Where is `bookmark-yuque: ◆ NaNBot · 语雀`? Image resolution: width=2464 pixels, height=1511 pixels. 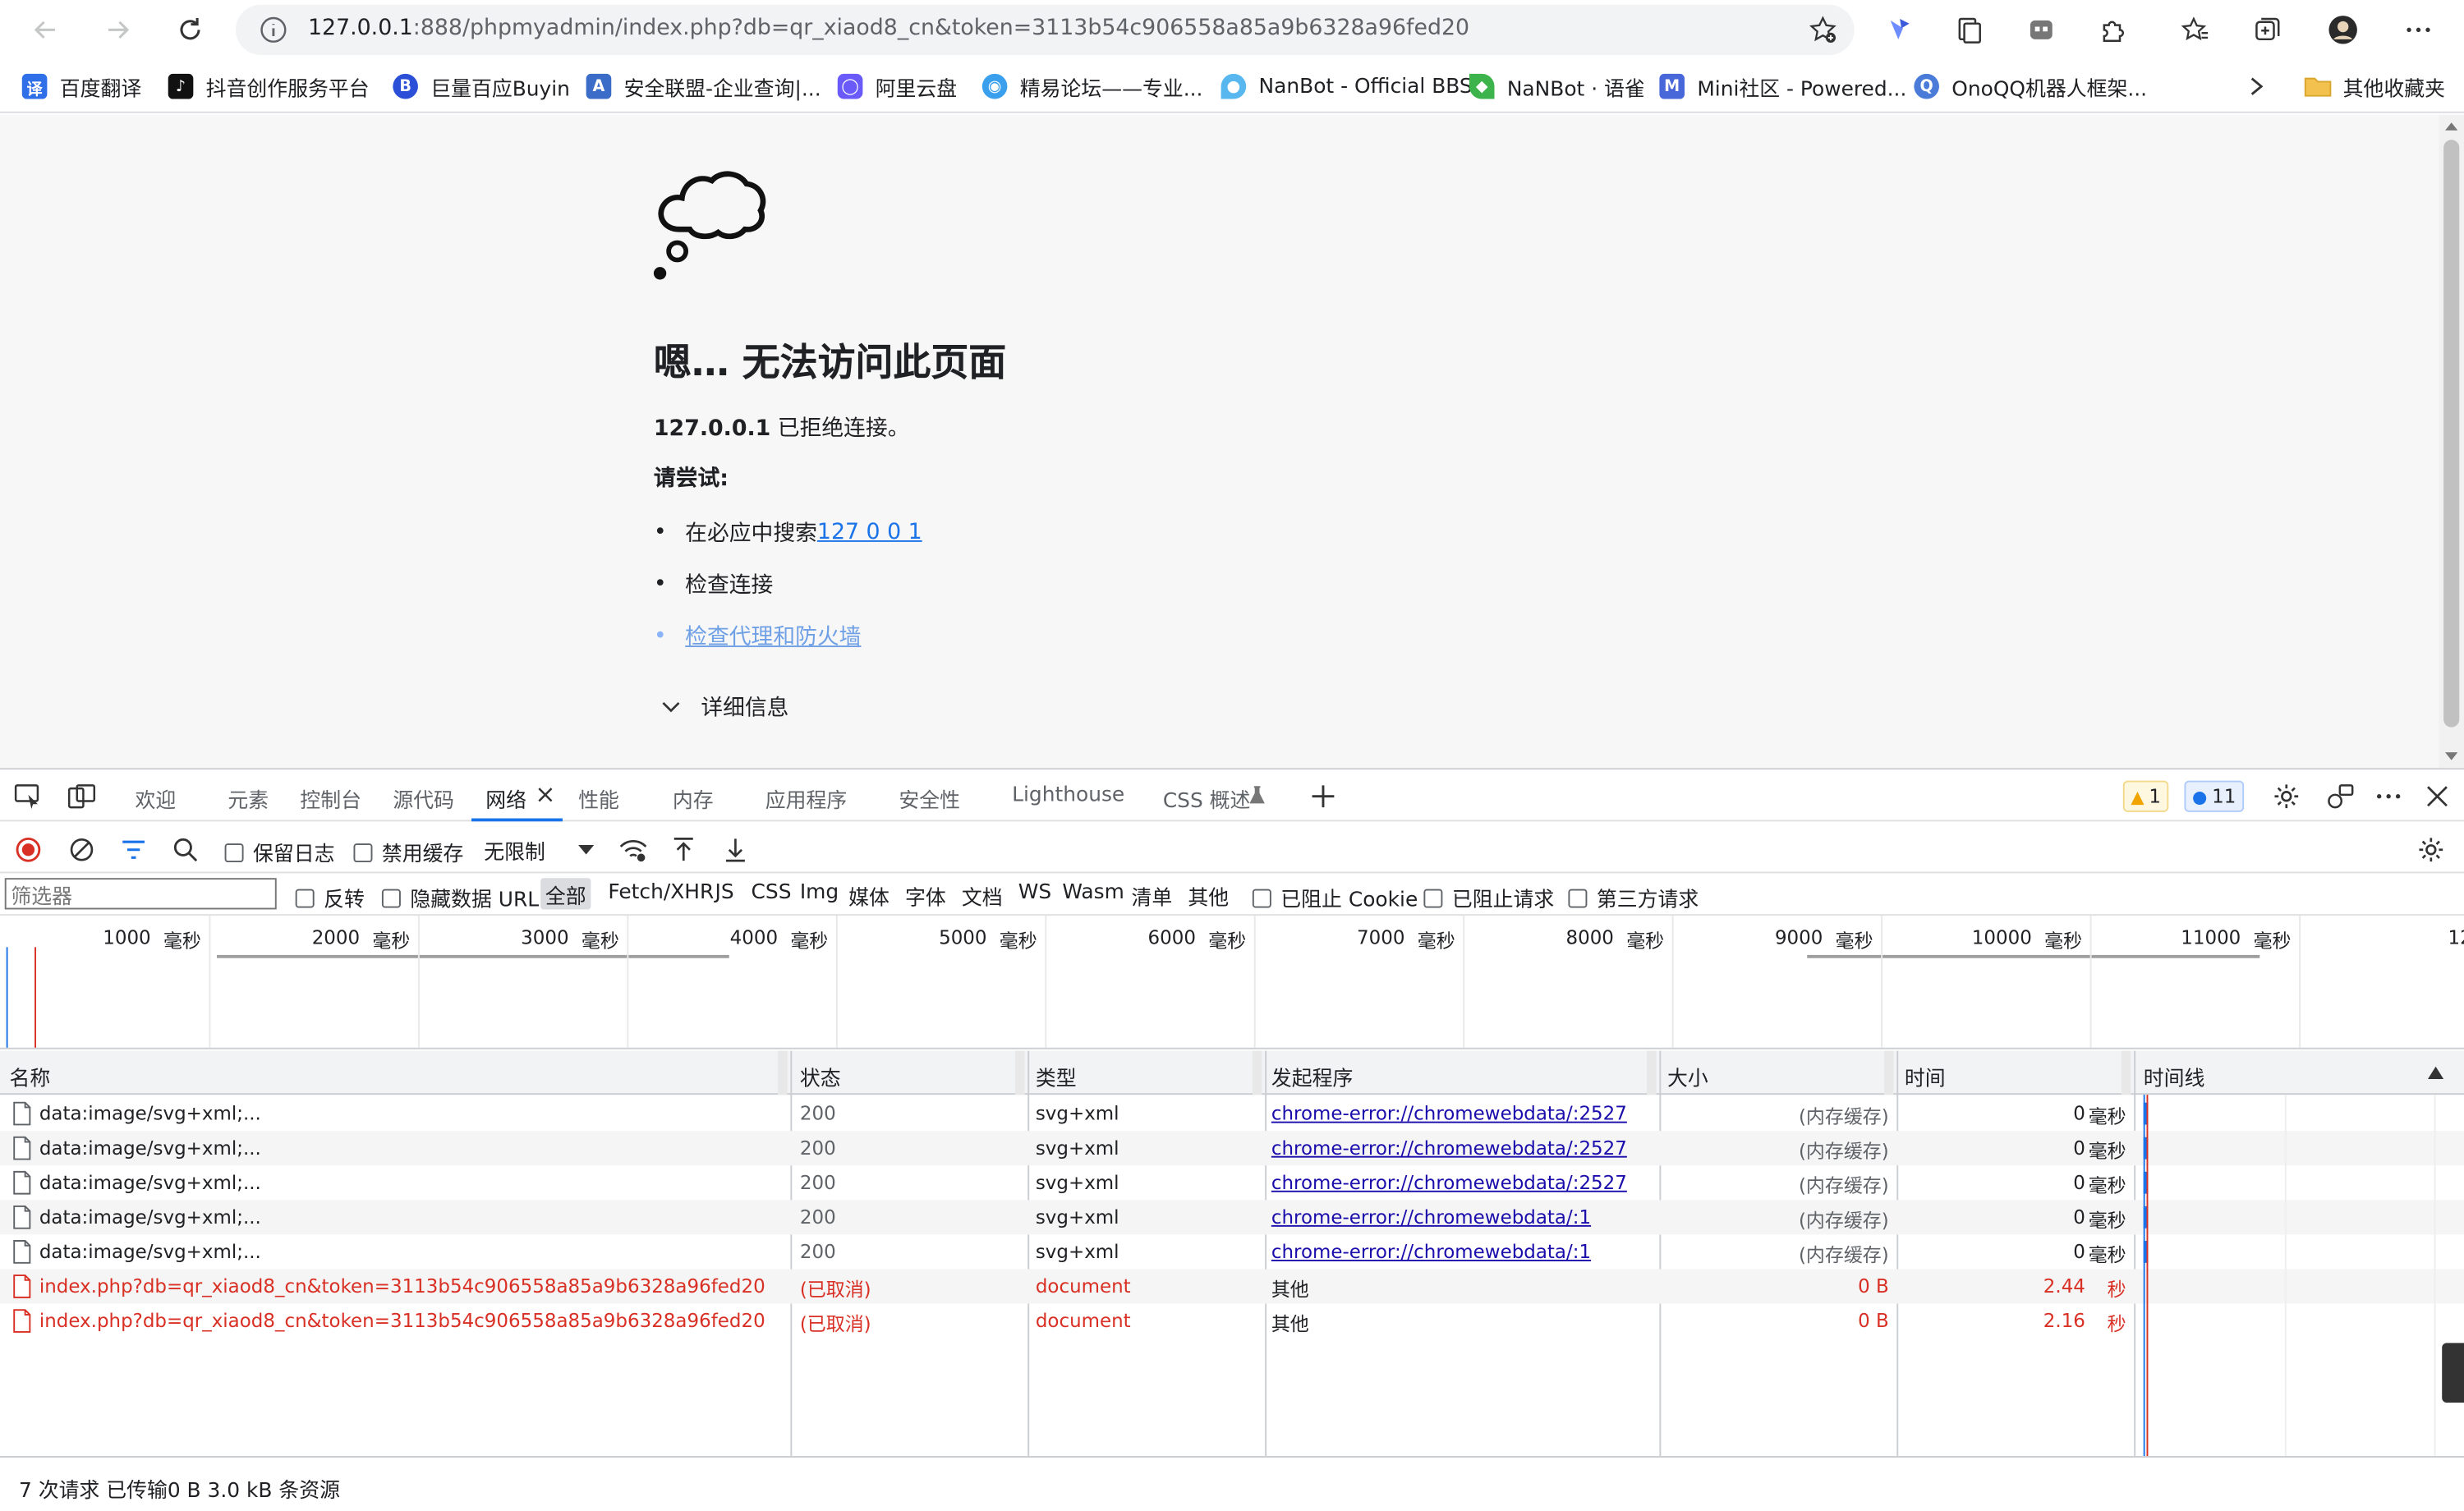 bookmark-yuque: ◆ NaNBot · 语雀 is located at coordinates (1557, 86).